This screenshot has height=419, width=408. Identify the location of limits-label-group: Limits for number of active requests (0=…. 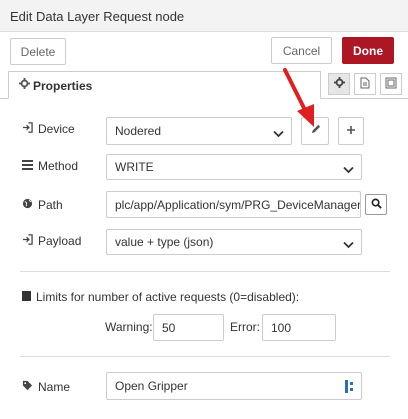
(160, 297).